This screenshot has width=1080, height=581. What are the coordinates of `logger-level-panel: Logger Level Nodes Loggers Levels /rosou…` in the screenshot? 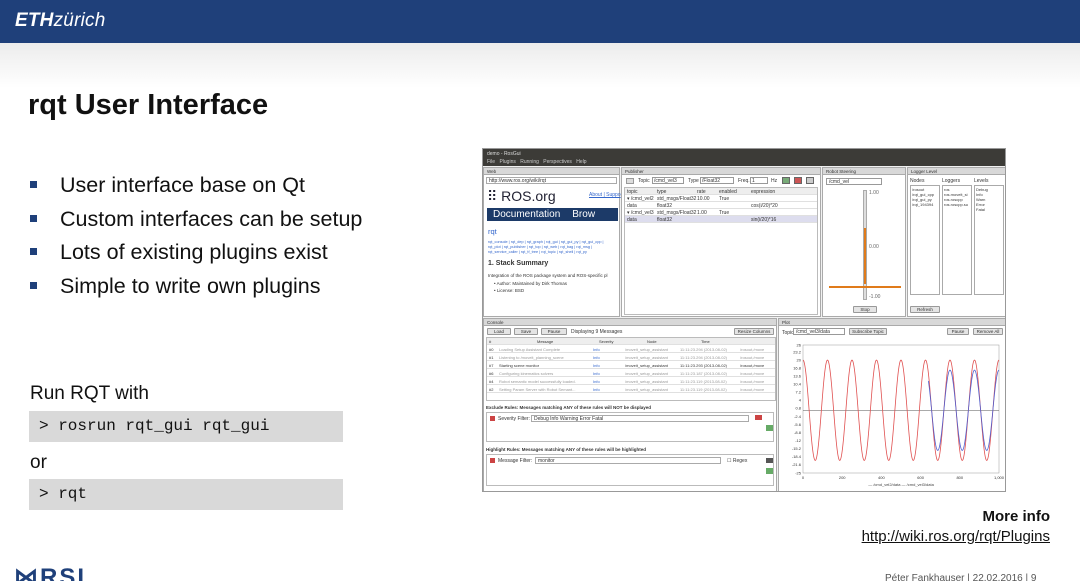 It's located at (956, 242).